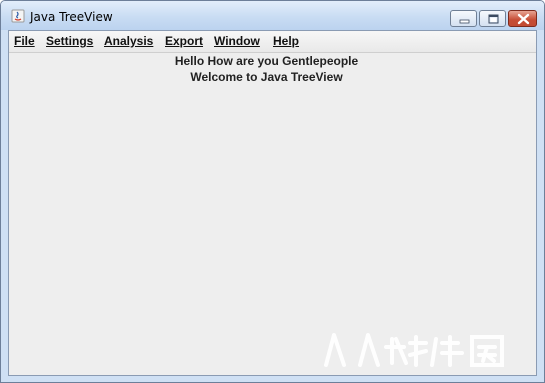 The width and height of the screenshot is (545, 383). I want to click on menu-window: Window, so click(237, 41).